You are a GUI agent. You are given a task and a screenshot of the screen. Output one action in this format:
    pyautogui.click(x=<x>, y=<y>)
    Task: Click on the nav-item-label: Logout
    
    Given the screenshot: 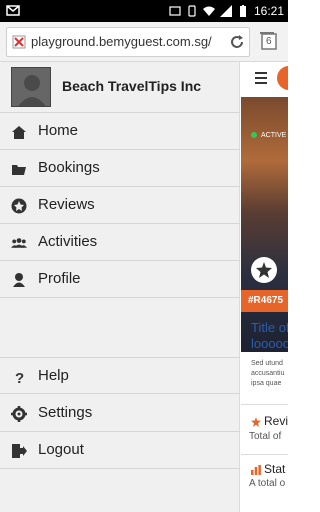 What is the action you would take?
    pyautogui.click(x=61, y=449)
    